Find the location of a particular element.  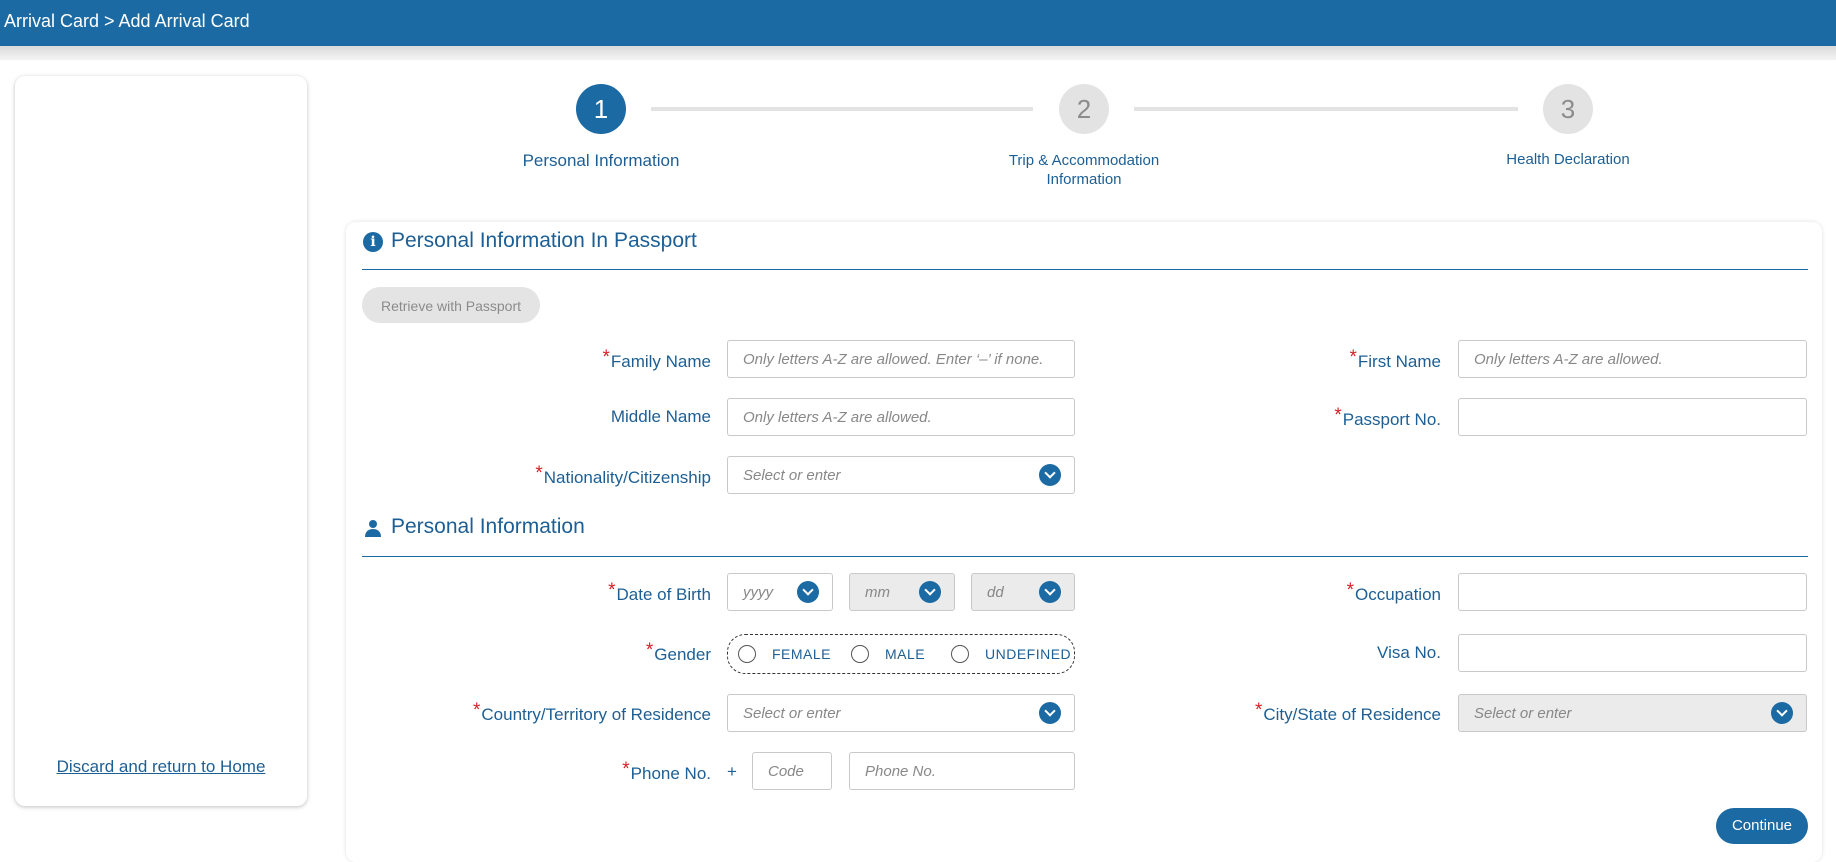

family-name-label: *Family Name is located at coordinates (656, 359).